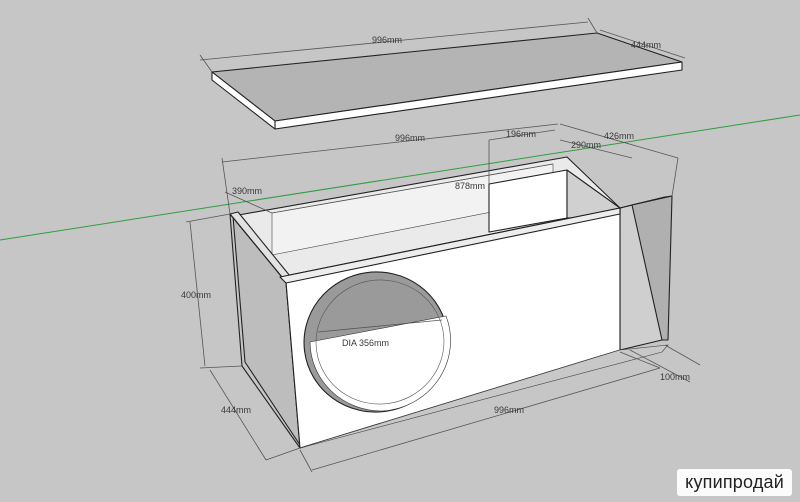  What do you see at coordinates (365, 343) in the screenshot?
I see `label-port-dia: DIA 356mm` at bounding box center [365, 343].